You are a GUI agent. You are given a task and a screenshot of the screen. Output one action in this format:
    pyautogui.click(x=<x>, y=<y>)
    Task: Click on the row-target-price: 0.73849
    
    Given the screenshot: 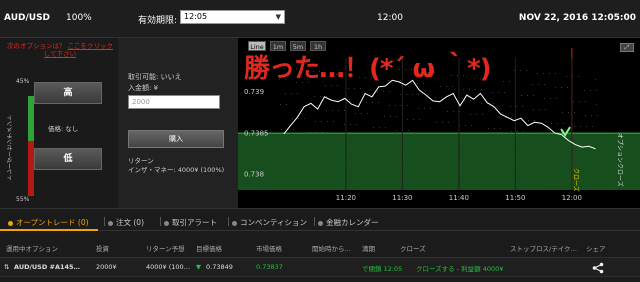 What is the action you would take?
    pyautogui.click(x=219, y=267)
    